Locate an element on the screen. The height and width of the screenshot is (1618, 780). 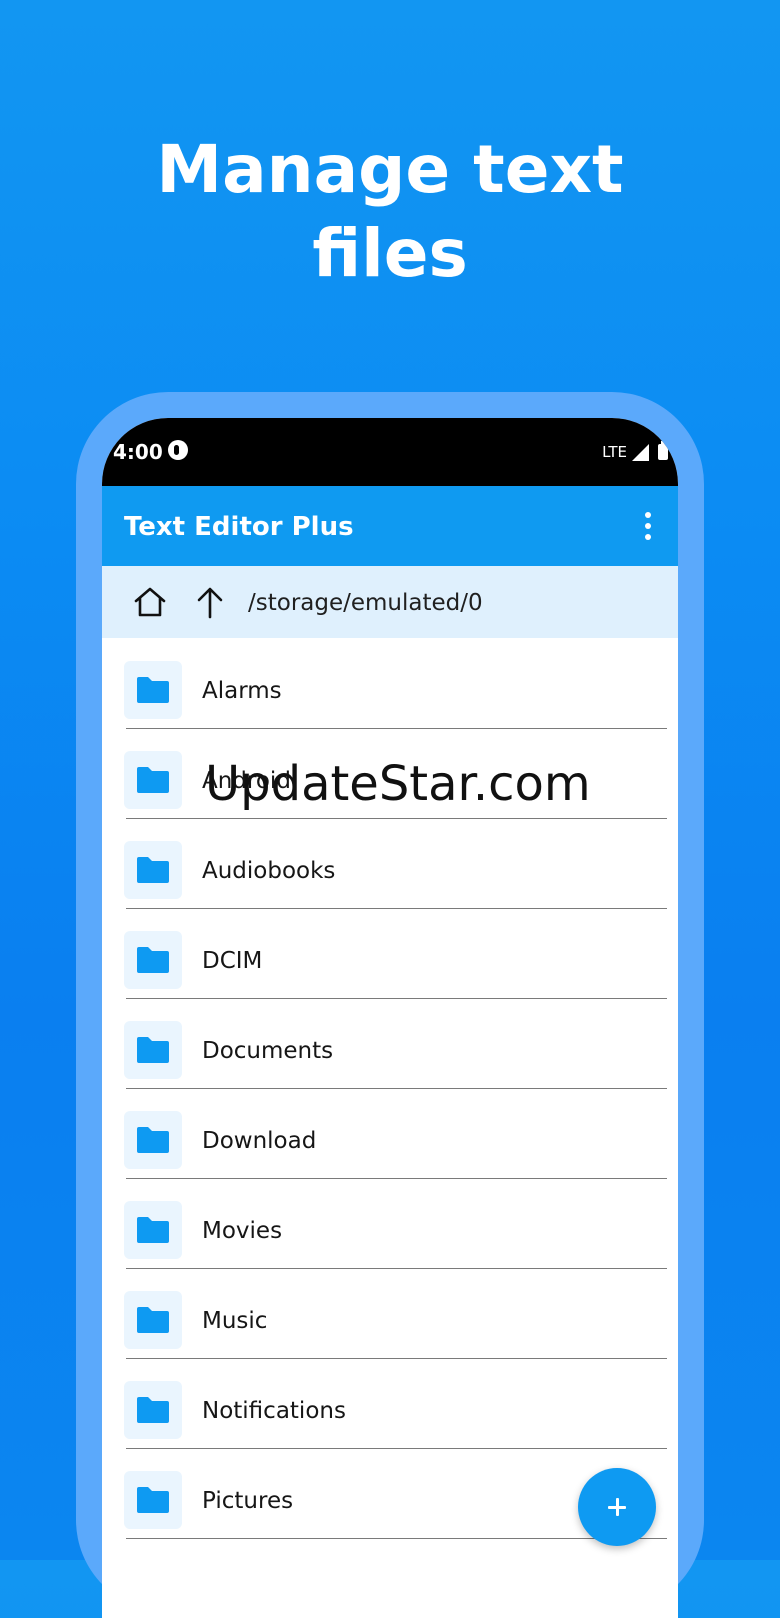
headline-line-1: Manage text is located at coordinates (390, 169).